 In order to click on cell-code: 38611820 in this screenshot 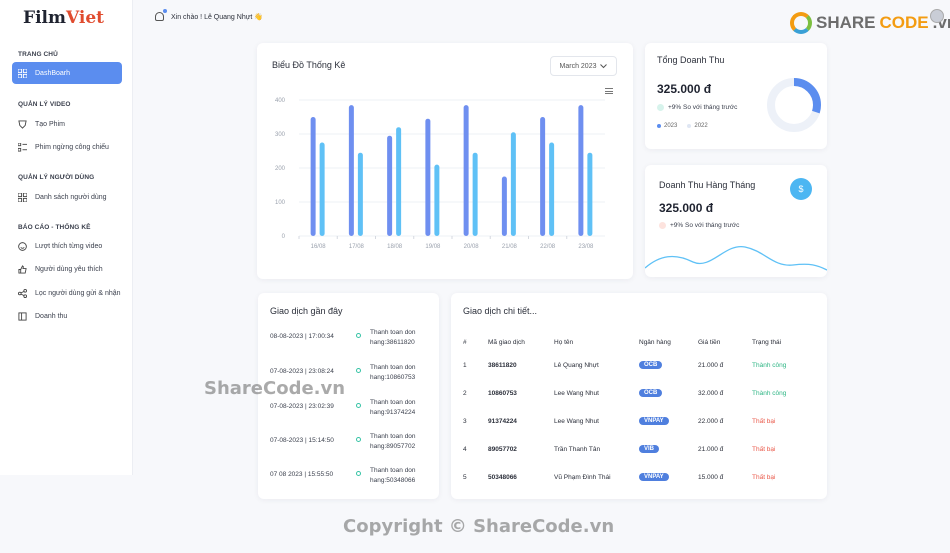, I will do `click(502, 365)`.